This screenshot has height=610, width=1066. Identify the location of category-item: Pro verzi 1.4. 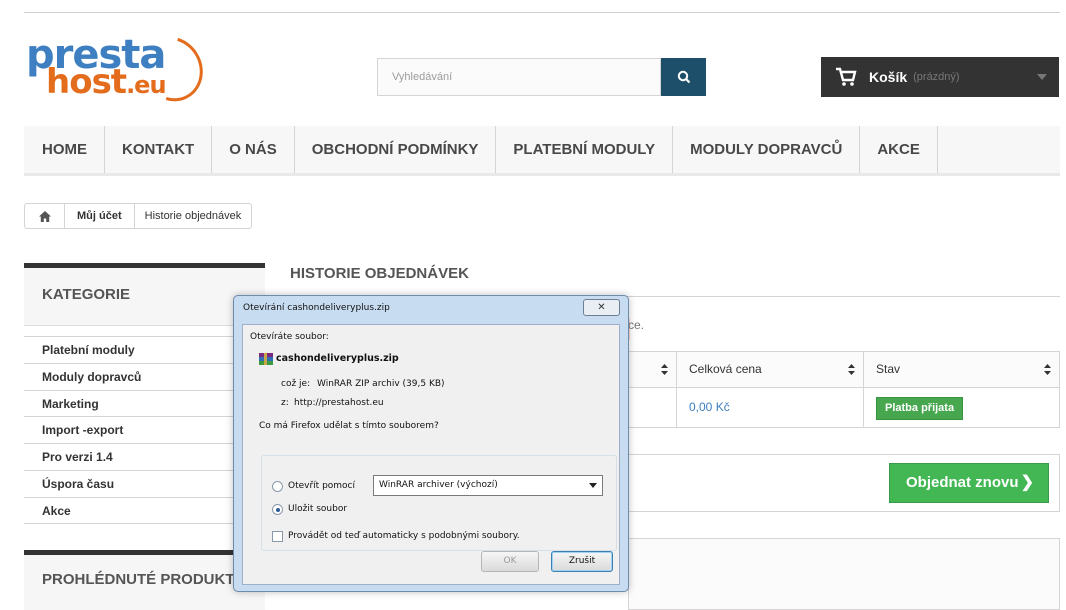
(144, 456).